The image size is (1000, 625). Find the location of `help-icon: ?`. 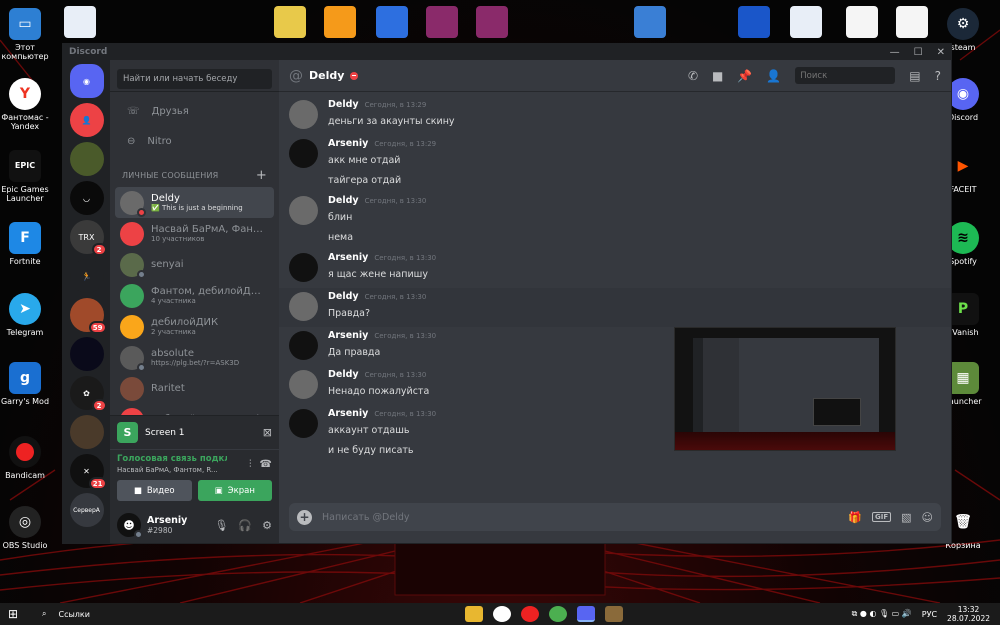

help-icon: ? is located at coordinates (938, 76).